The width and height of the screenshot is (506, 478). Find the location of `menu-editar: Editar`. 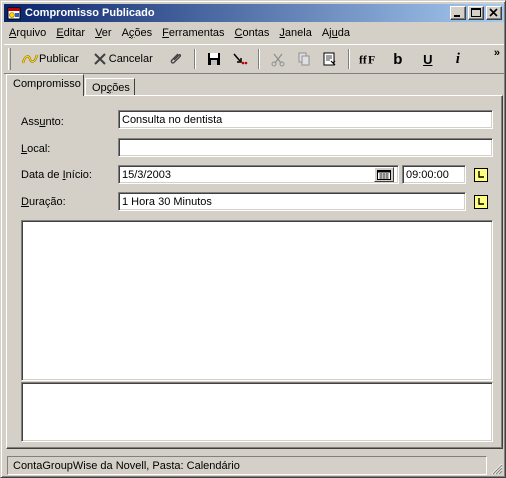

menu-editar: Editar is located at coordinates (70, 33).